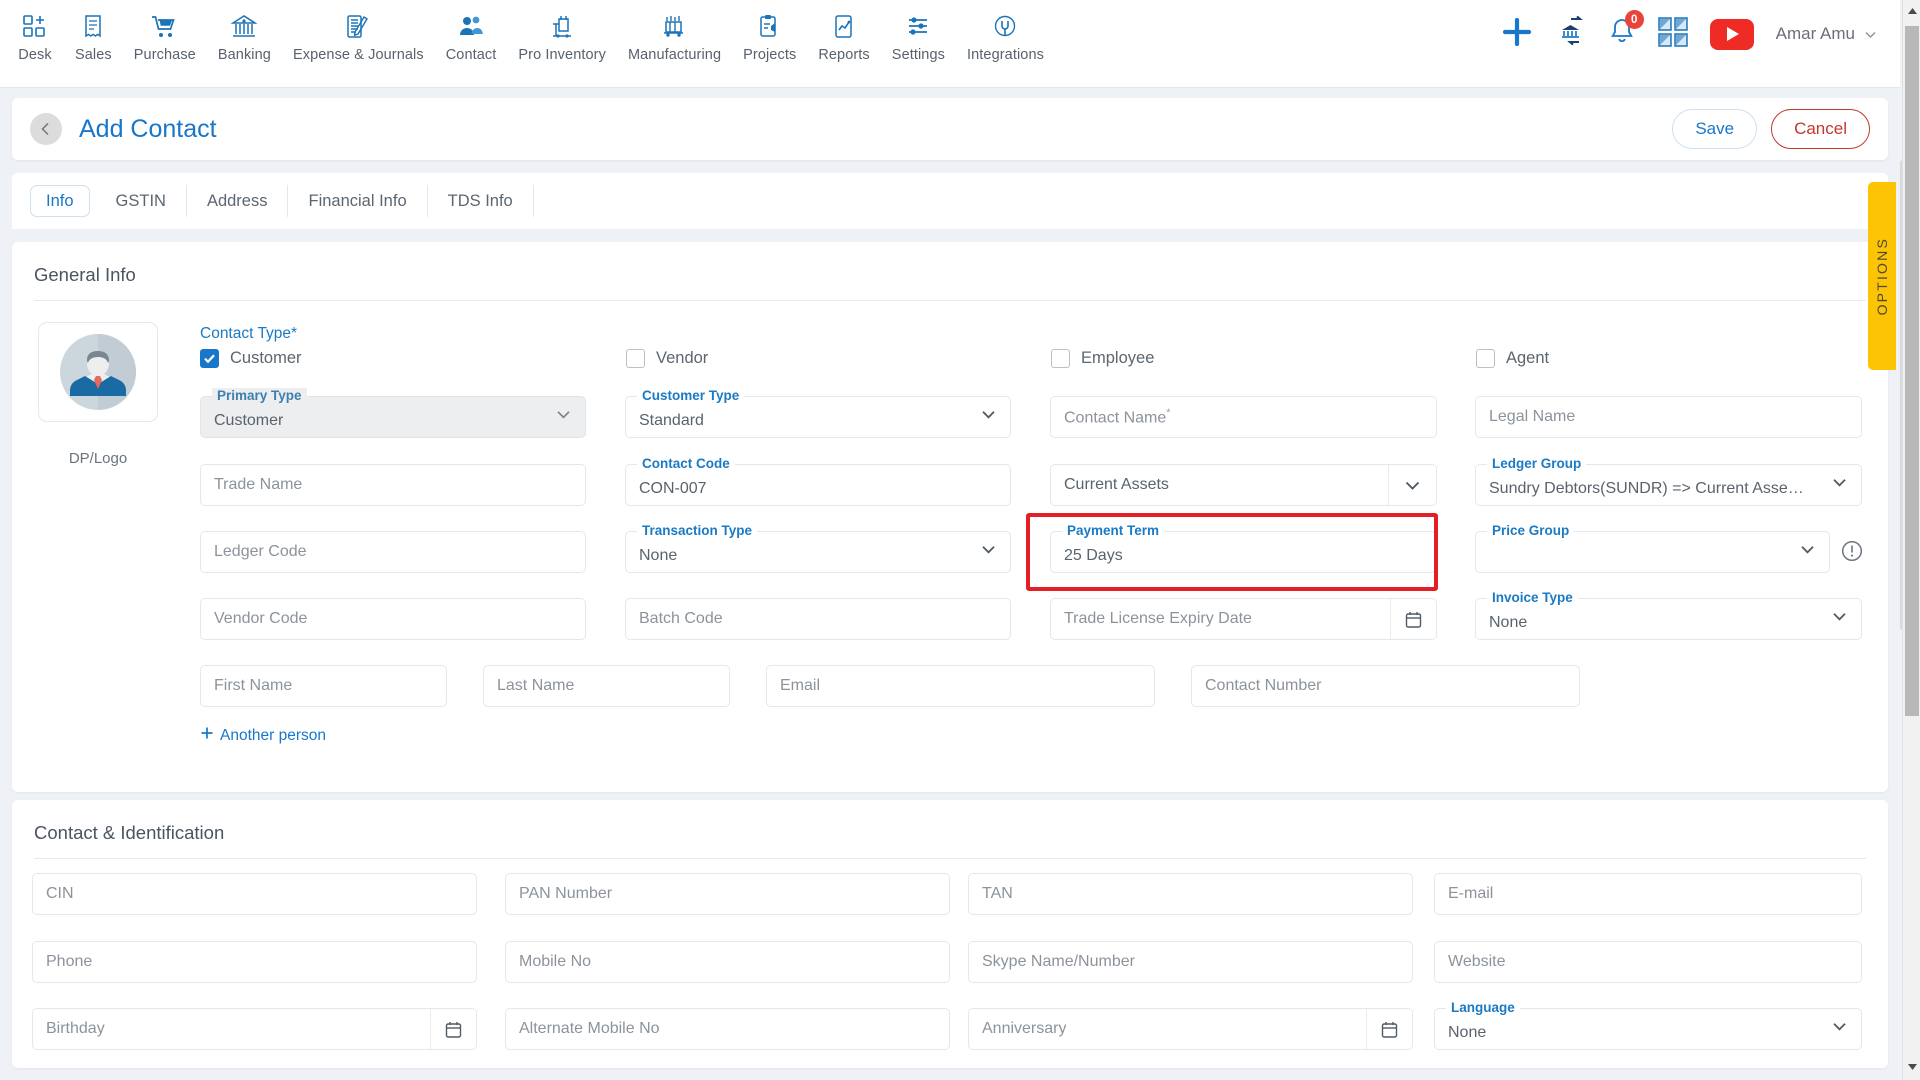  What do you see at coordinates (1668, 615) in the screenshot?
I see `invoice-type-select: Invoice Type None` at bounding box center [1668, 615].